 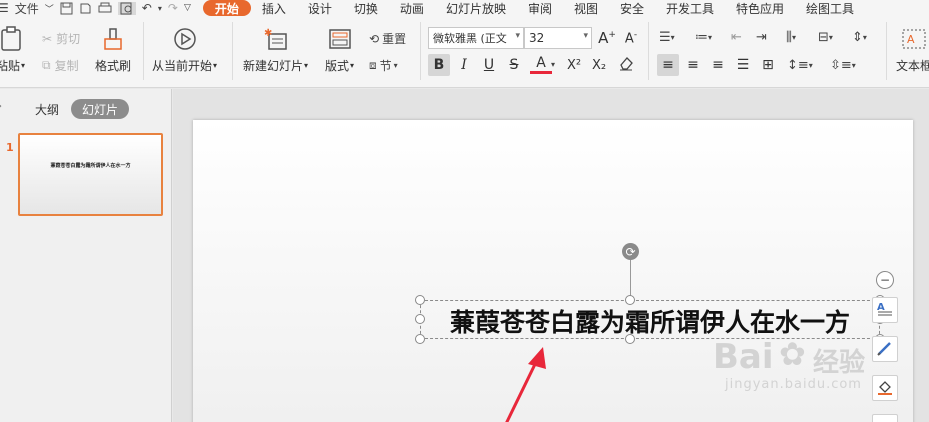 What do you see at coordinates (667, 37) in the screenshot?
I see `bullets-button: ☰ ▾` at bounding box center [667, 37].